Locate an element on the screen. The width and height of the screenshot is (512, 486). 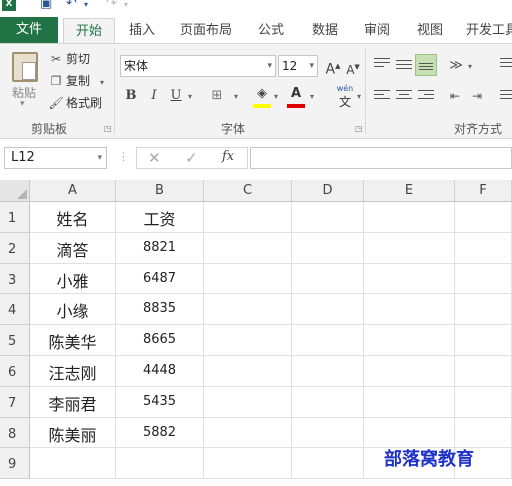
formula-input is located at coordinates (381, 158).